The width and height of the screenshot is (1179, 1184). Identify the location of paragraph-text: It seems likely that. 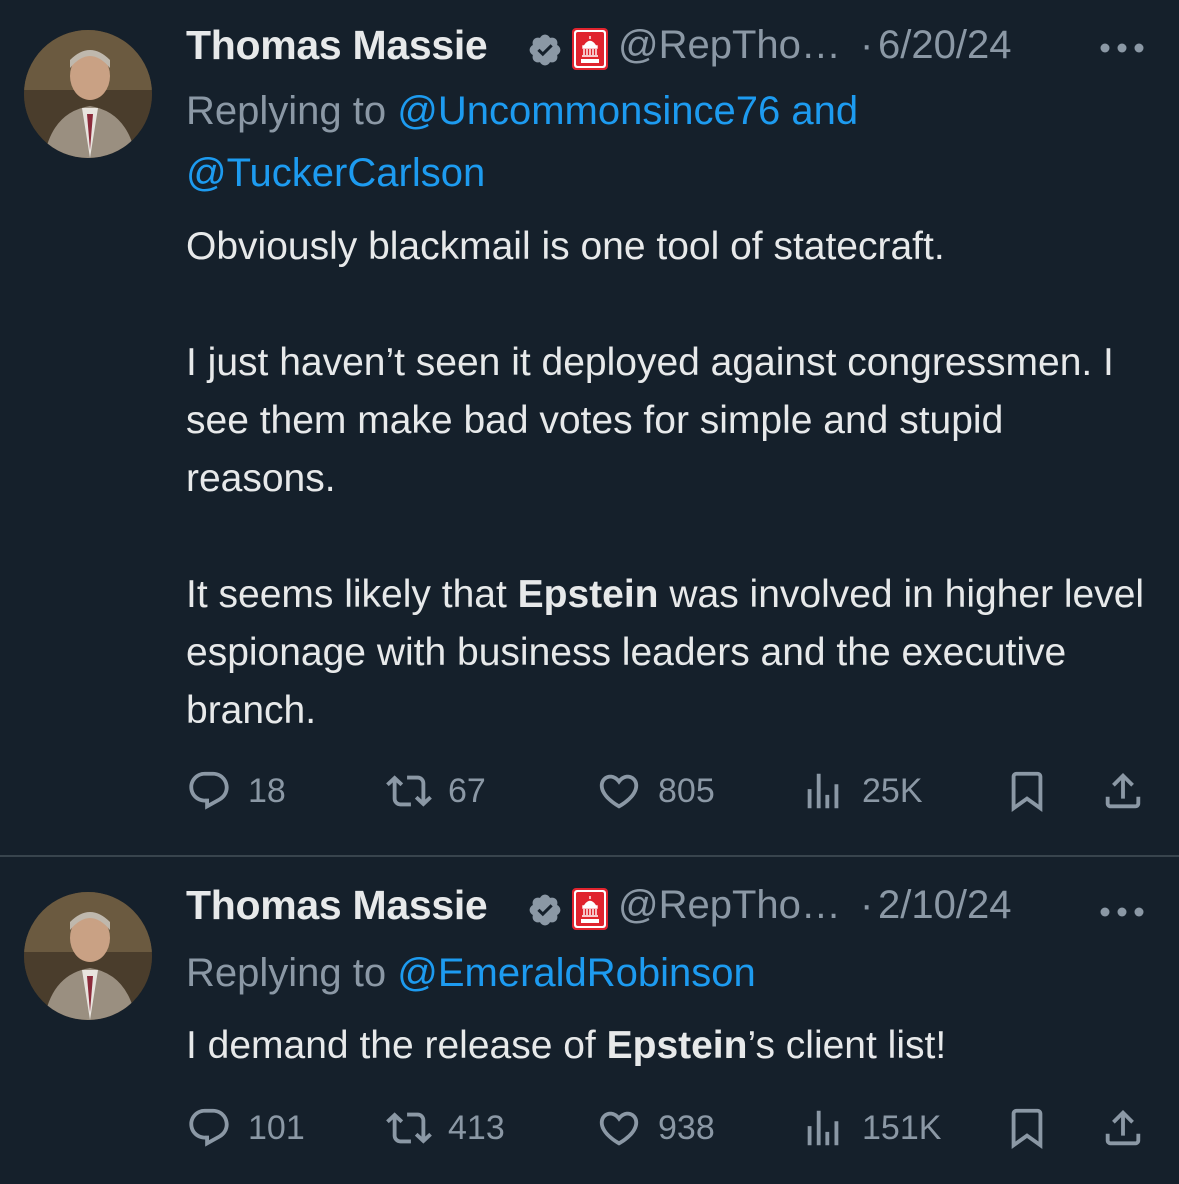
(352, 594).